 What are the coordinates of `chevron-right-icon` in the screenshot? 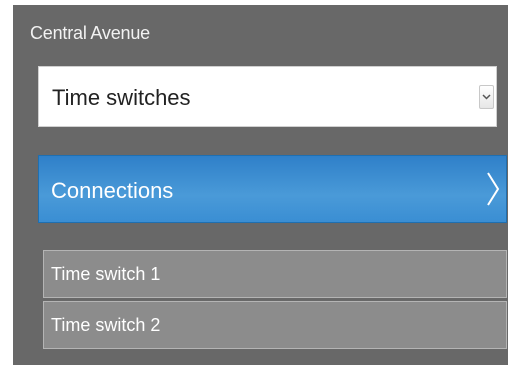 It's located at (493, 191).